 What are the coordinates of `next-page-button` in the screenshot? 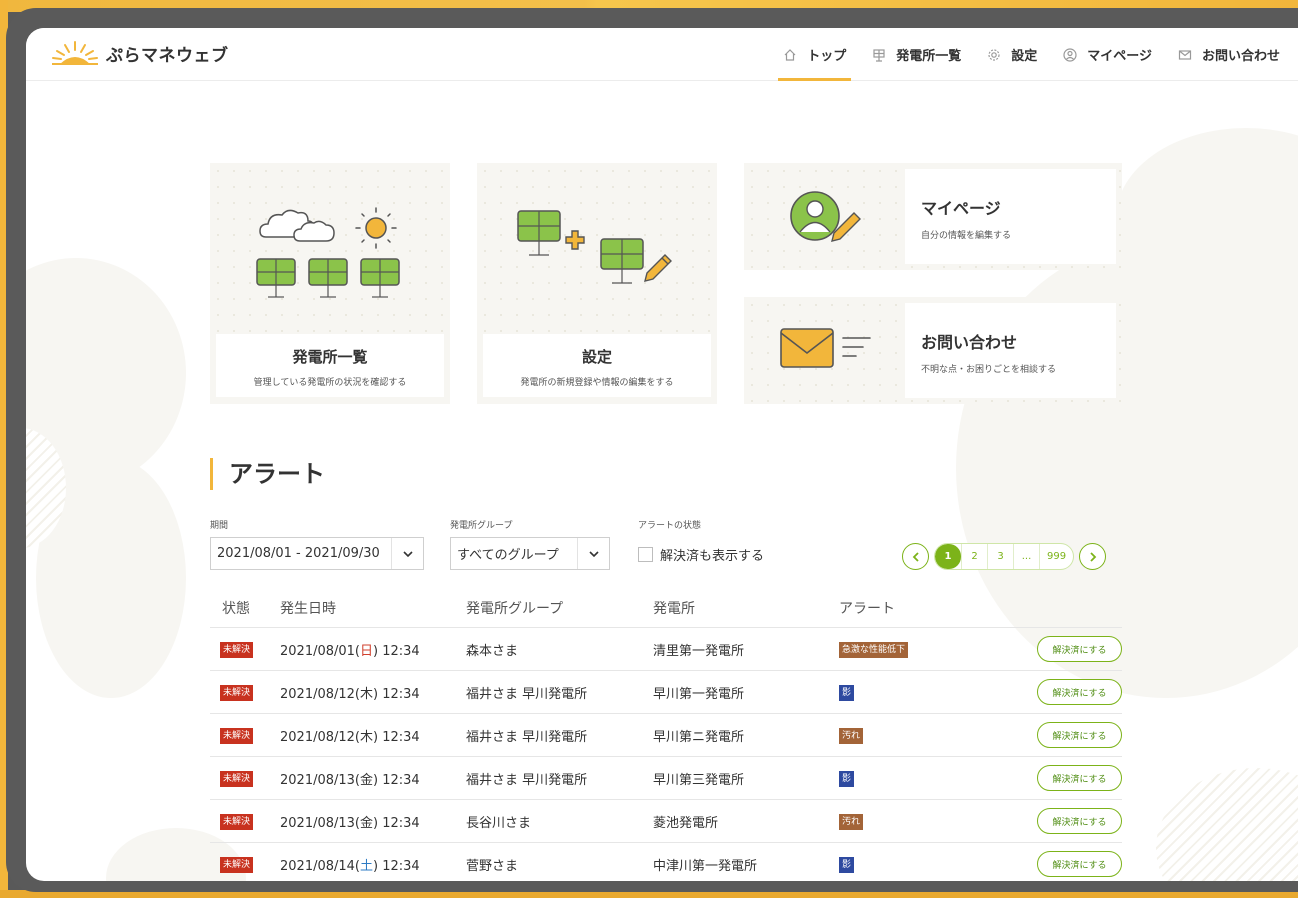 It's located at (1093, 556).